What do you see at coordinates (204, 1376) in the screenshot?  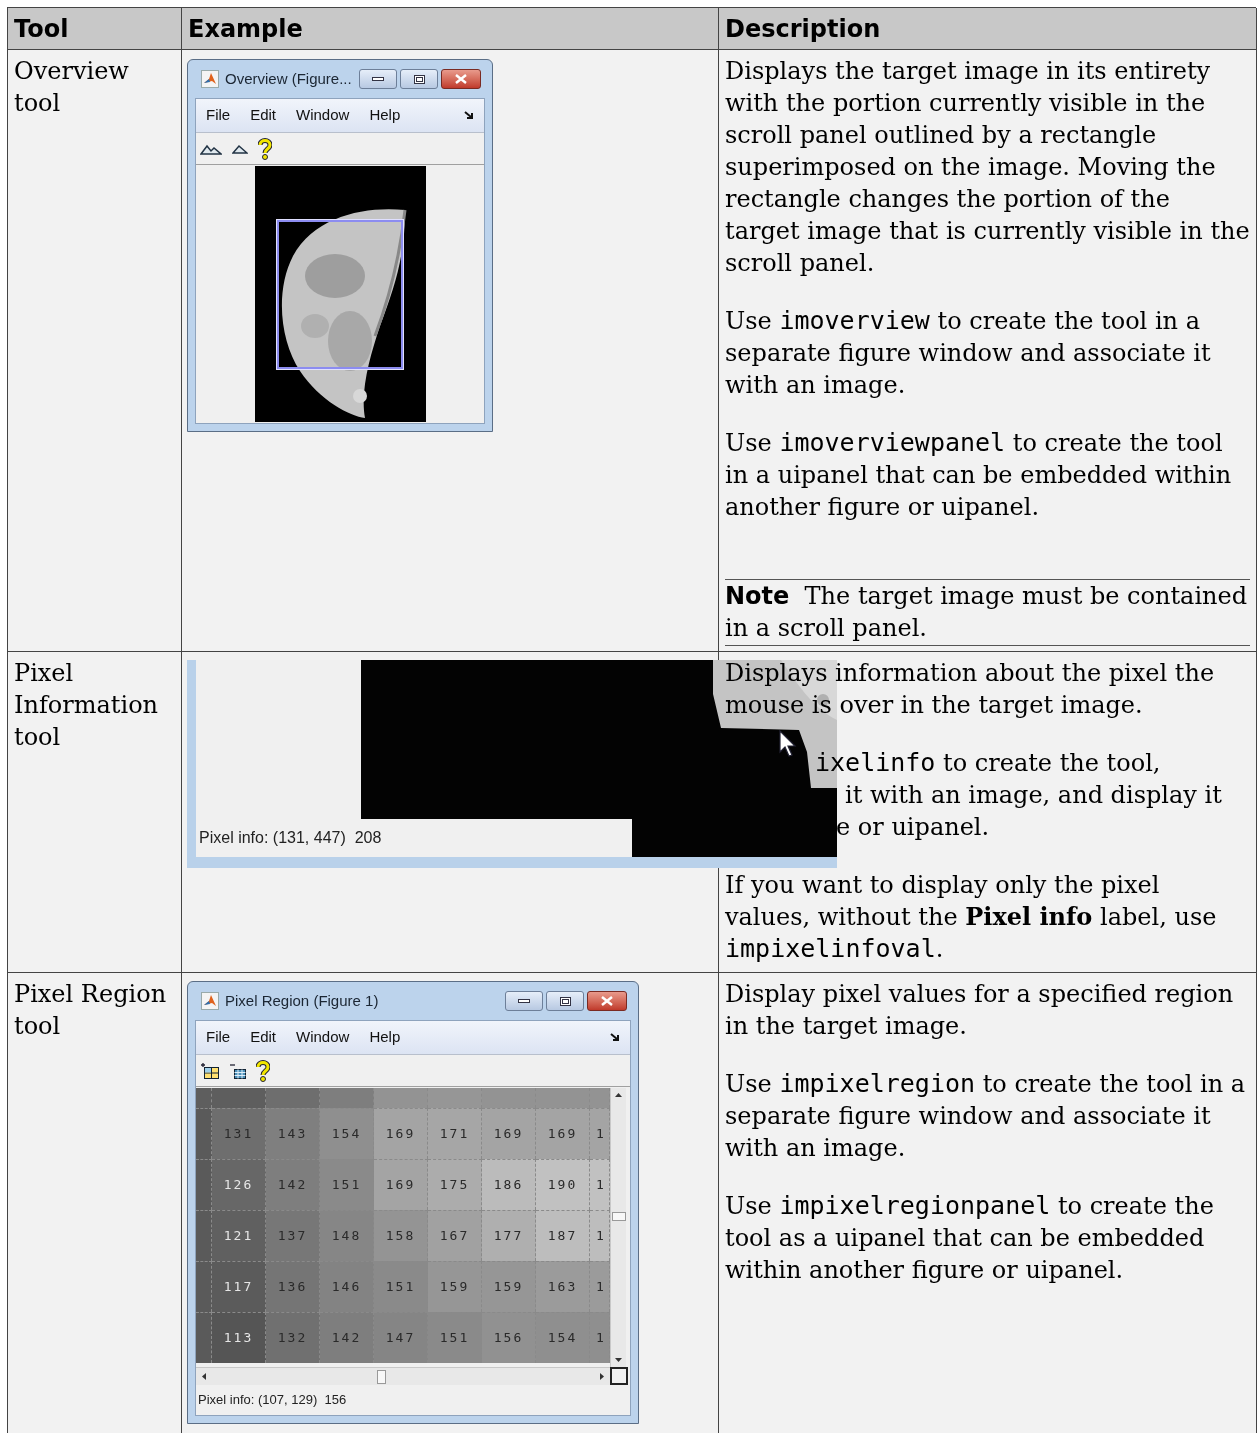 I see `scroll-left-icon` at bounding box center [204, 1376].